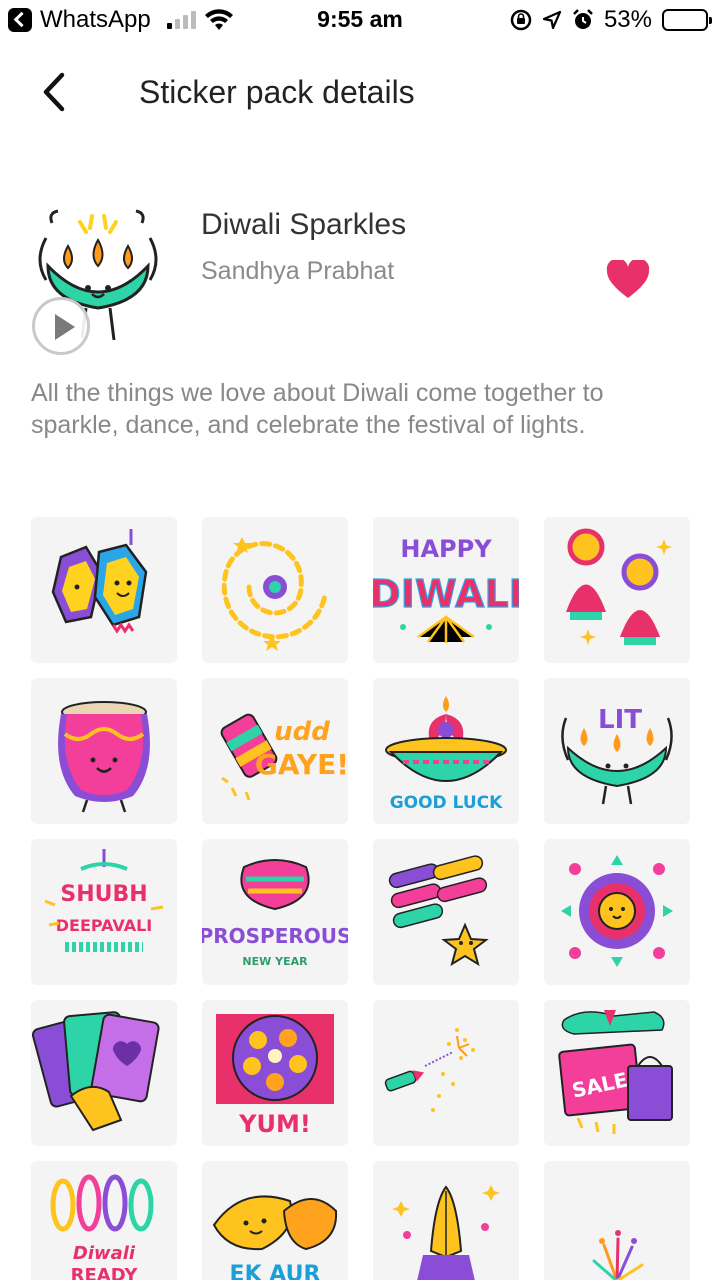  Describe the element at coordinates (521, 20) in the screenshot. I see `orientation-lock-icon` at that location.